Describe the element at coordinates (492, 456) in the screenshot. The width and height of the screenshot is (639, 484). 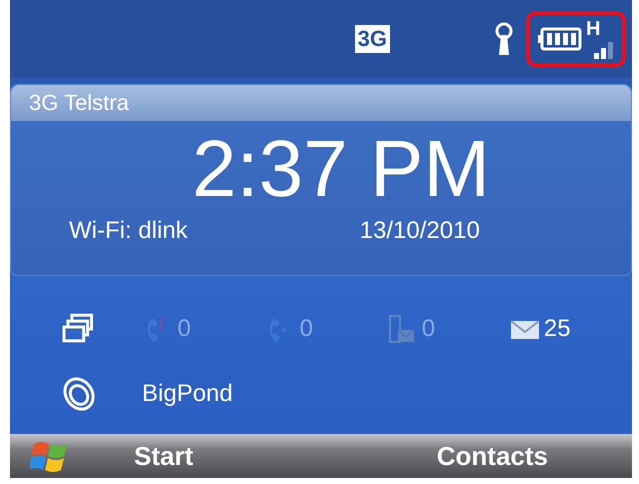
I see `softkey: Contacts` at that location.